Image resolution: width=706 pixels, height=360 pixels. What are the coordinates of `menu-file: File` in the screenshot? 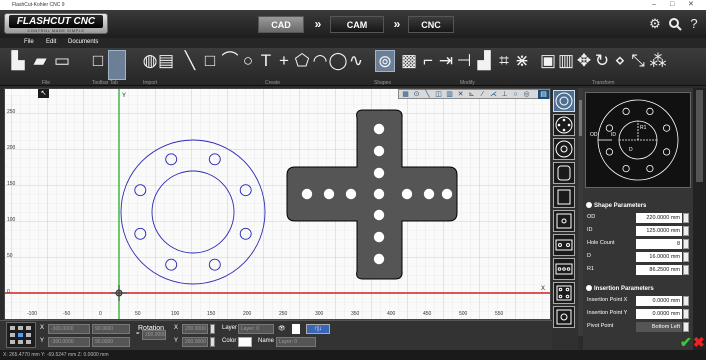 It's located at (29, 42).